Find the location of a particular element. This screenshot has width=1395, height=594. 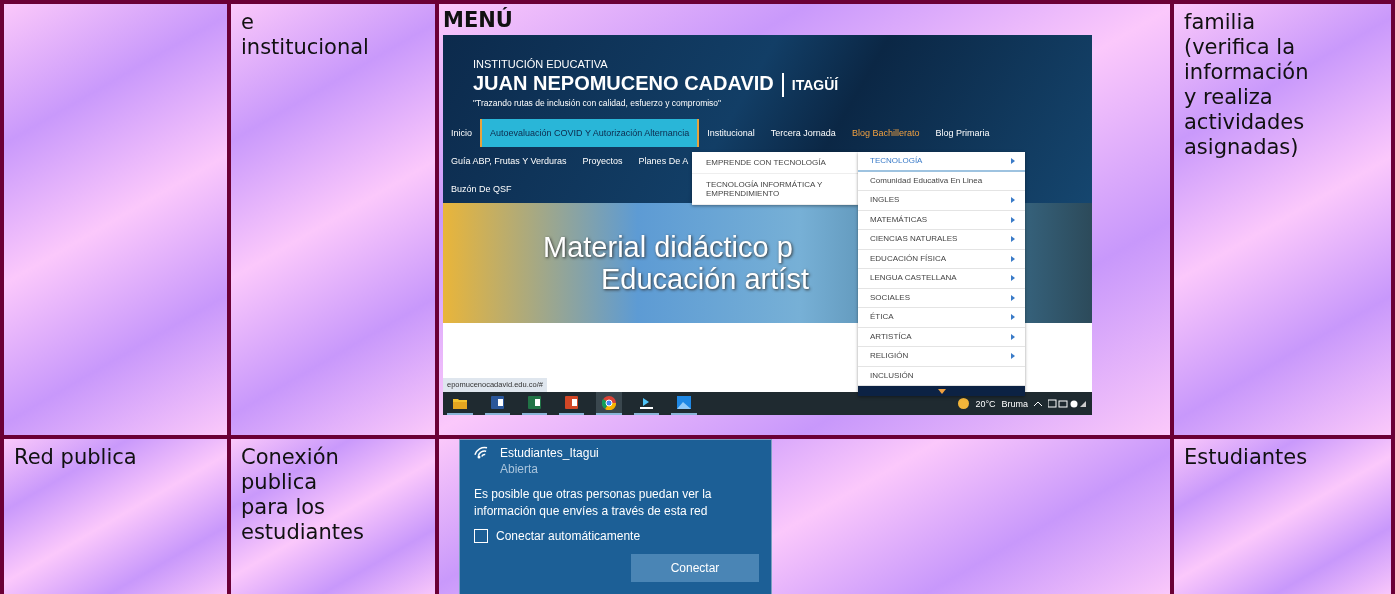

chevron-up-icon is located at coordinates (1038, 403).